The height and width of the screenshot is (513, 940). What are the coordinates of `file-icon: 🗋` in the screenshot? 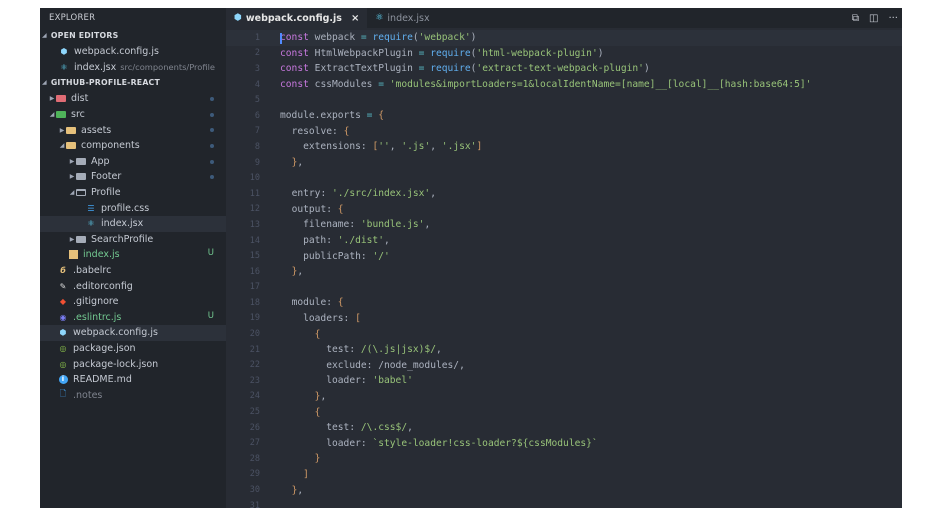 It's located at (63, 394).